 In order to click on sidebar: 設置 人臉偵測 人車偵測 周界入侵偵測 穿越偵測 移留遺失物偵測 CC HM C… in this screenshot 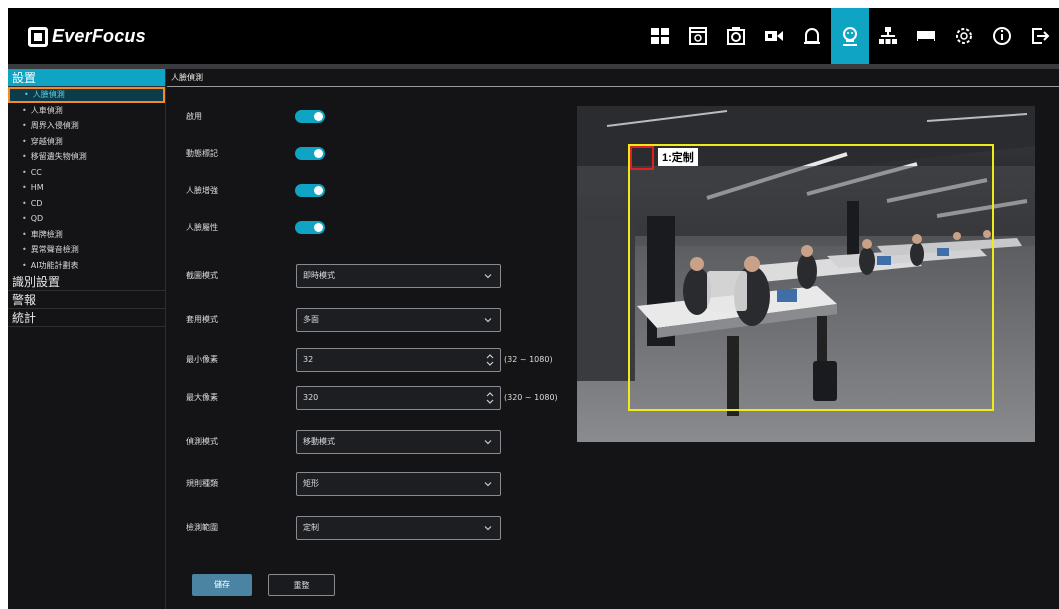, I will do `click(87, 339)`.